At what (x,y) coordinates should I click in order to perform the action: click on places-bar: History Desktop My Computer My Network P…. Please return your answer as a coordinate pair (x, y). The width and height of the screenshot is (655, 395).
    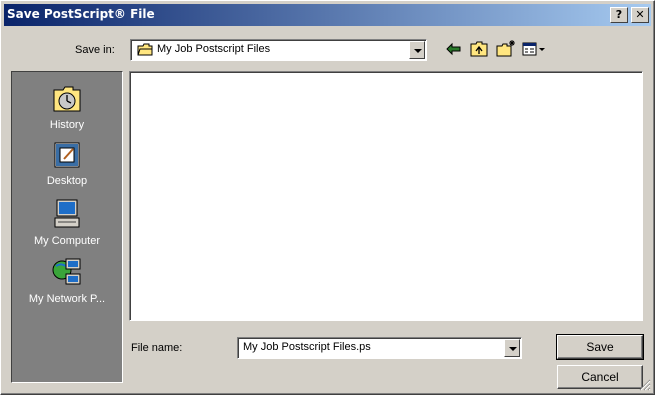
    Looking at the image, I should click on (67, 227).